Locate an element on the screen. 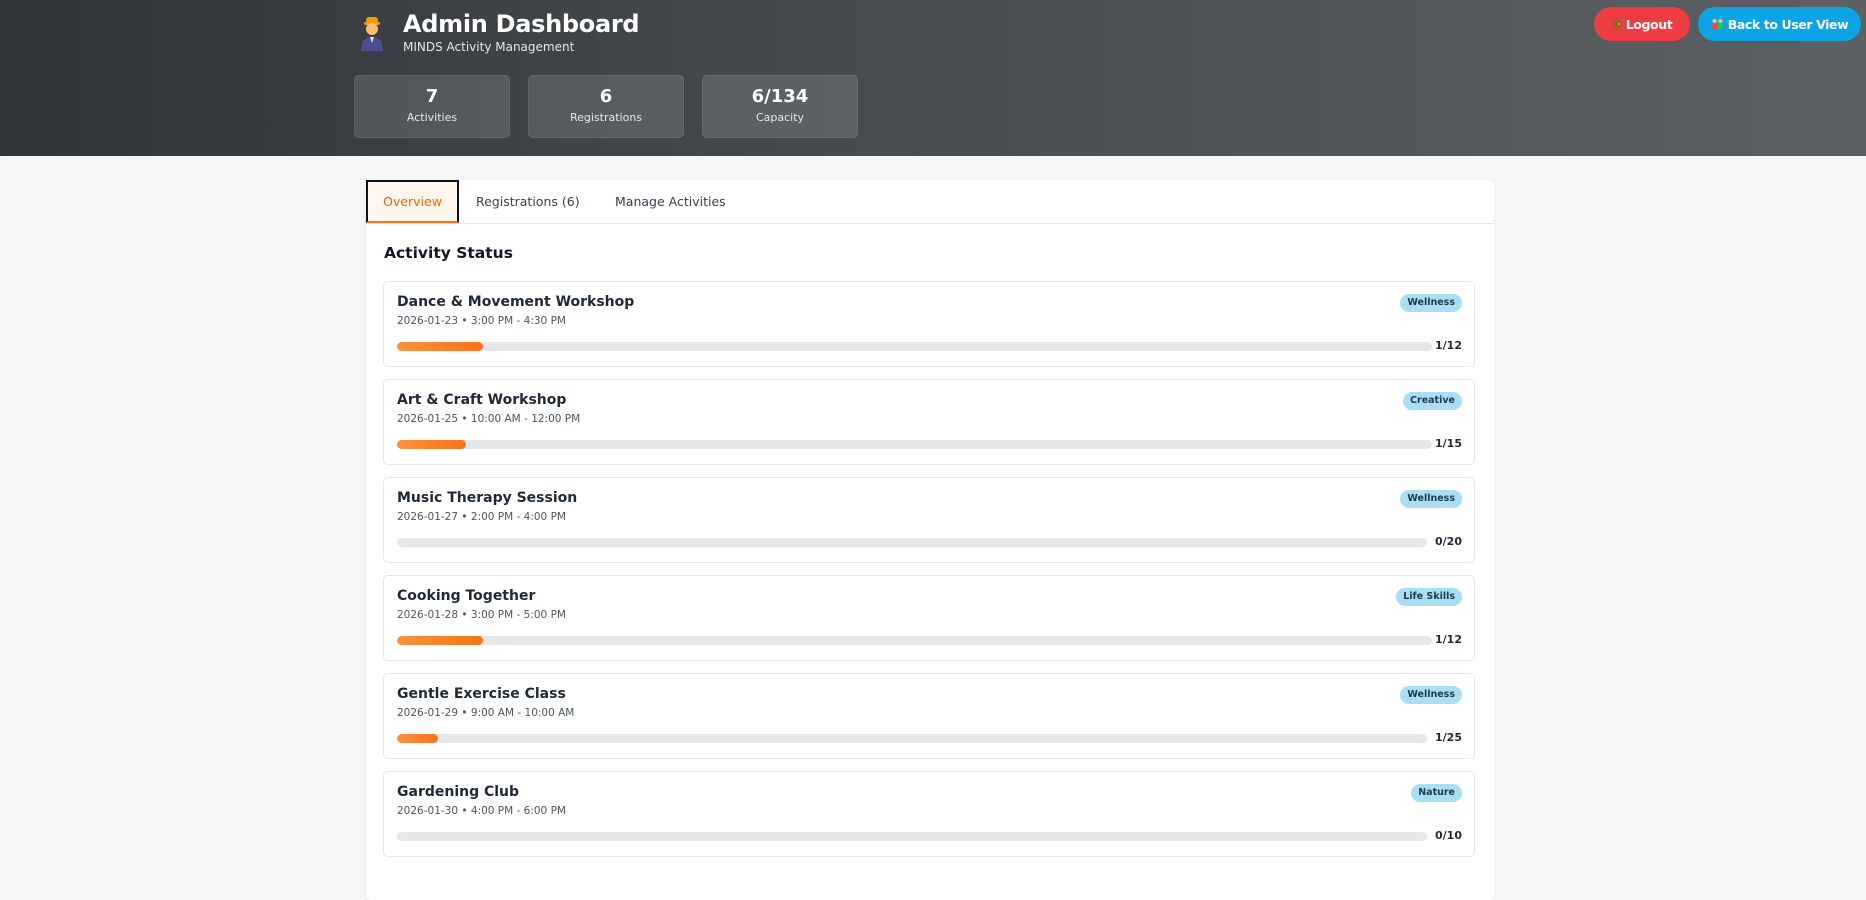  tab-manage-activities: Manage Activities is located at coordinates (670, 201).